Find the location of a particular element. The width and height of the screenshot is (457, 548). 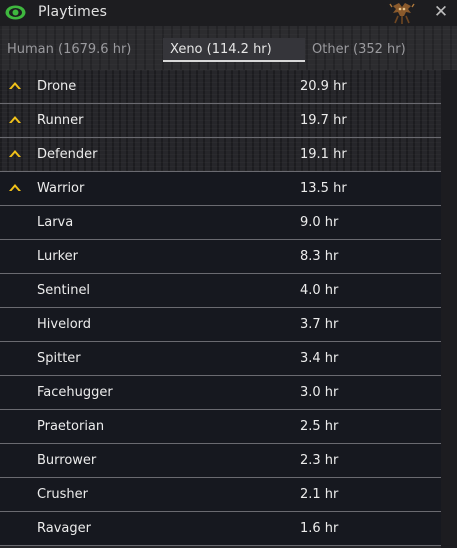

role-name: Spitter is located at coordinates (59, 358).